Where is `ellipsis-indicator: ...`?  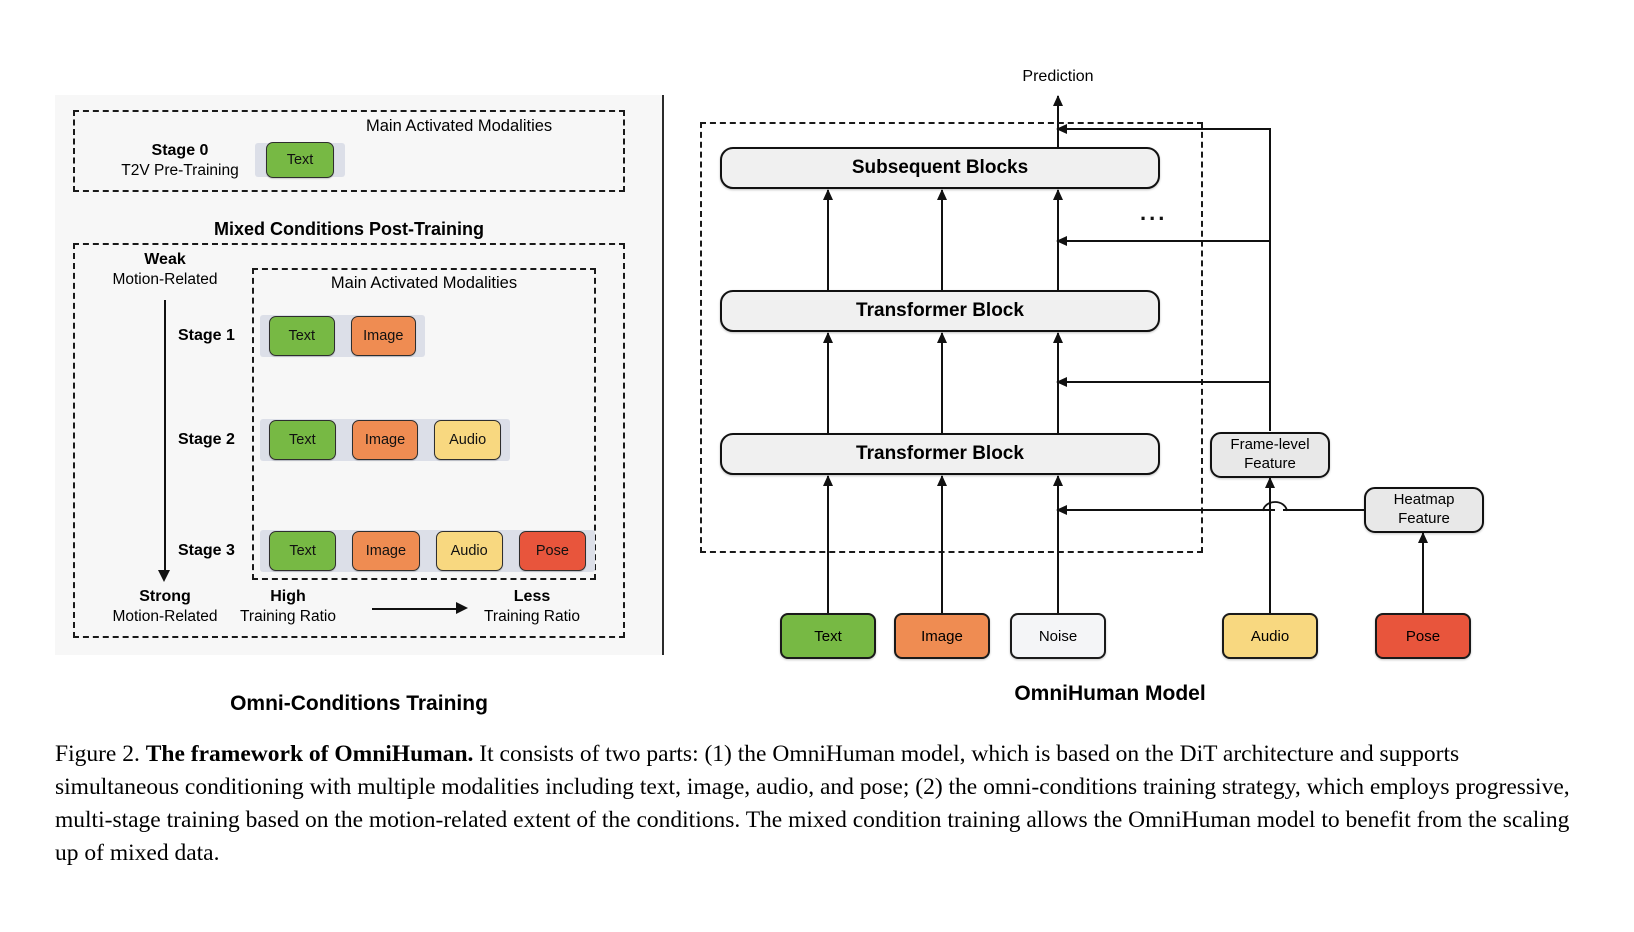 ellipsis-indicator: ... is located at coordinates (1154, 212).